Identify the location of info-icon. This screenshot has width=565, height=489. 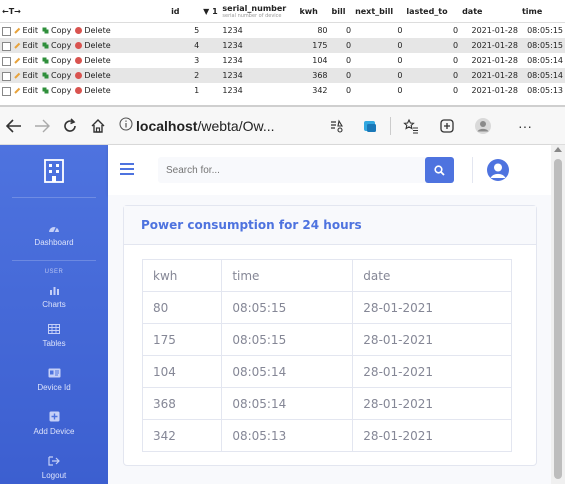
(126, 125).